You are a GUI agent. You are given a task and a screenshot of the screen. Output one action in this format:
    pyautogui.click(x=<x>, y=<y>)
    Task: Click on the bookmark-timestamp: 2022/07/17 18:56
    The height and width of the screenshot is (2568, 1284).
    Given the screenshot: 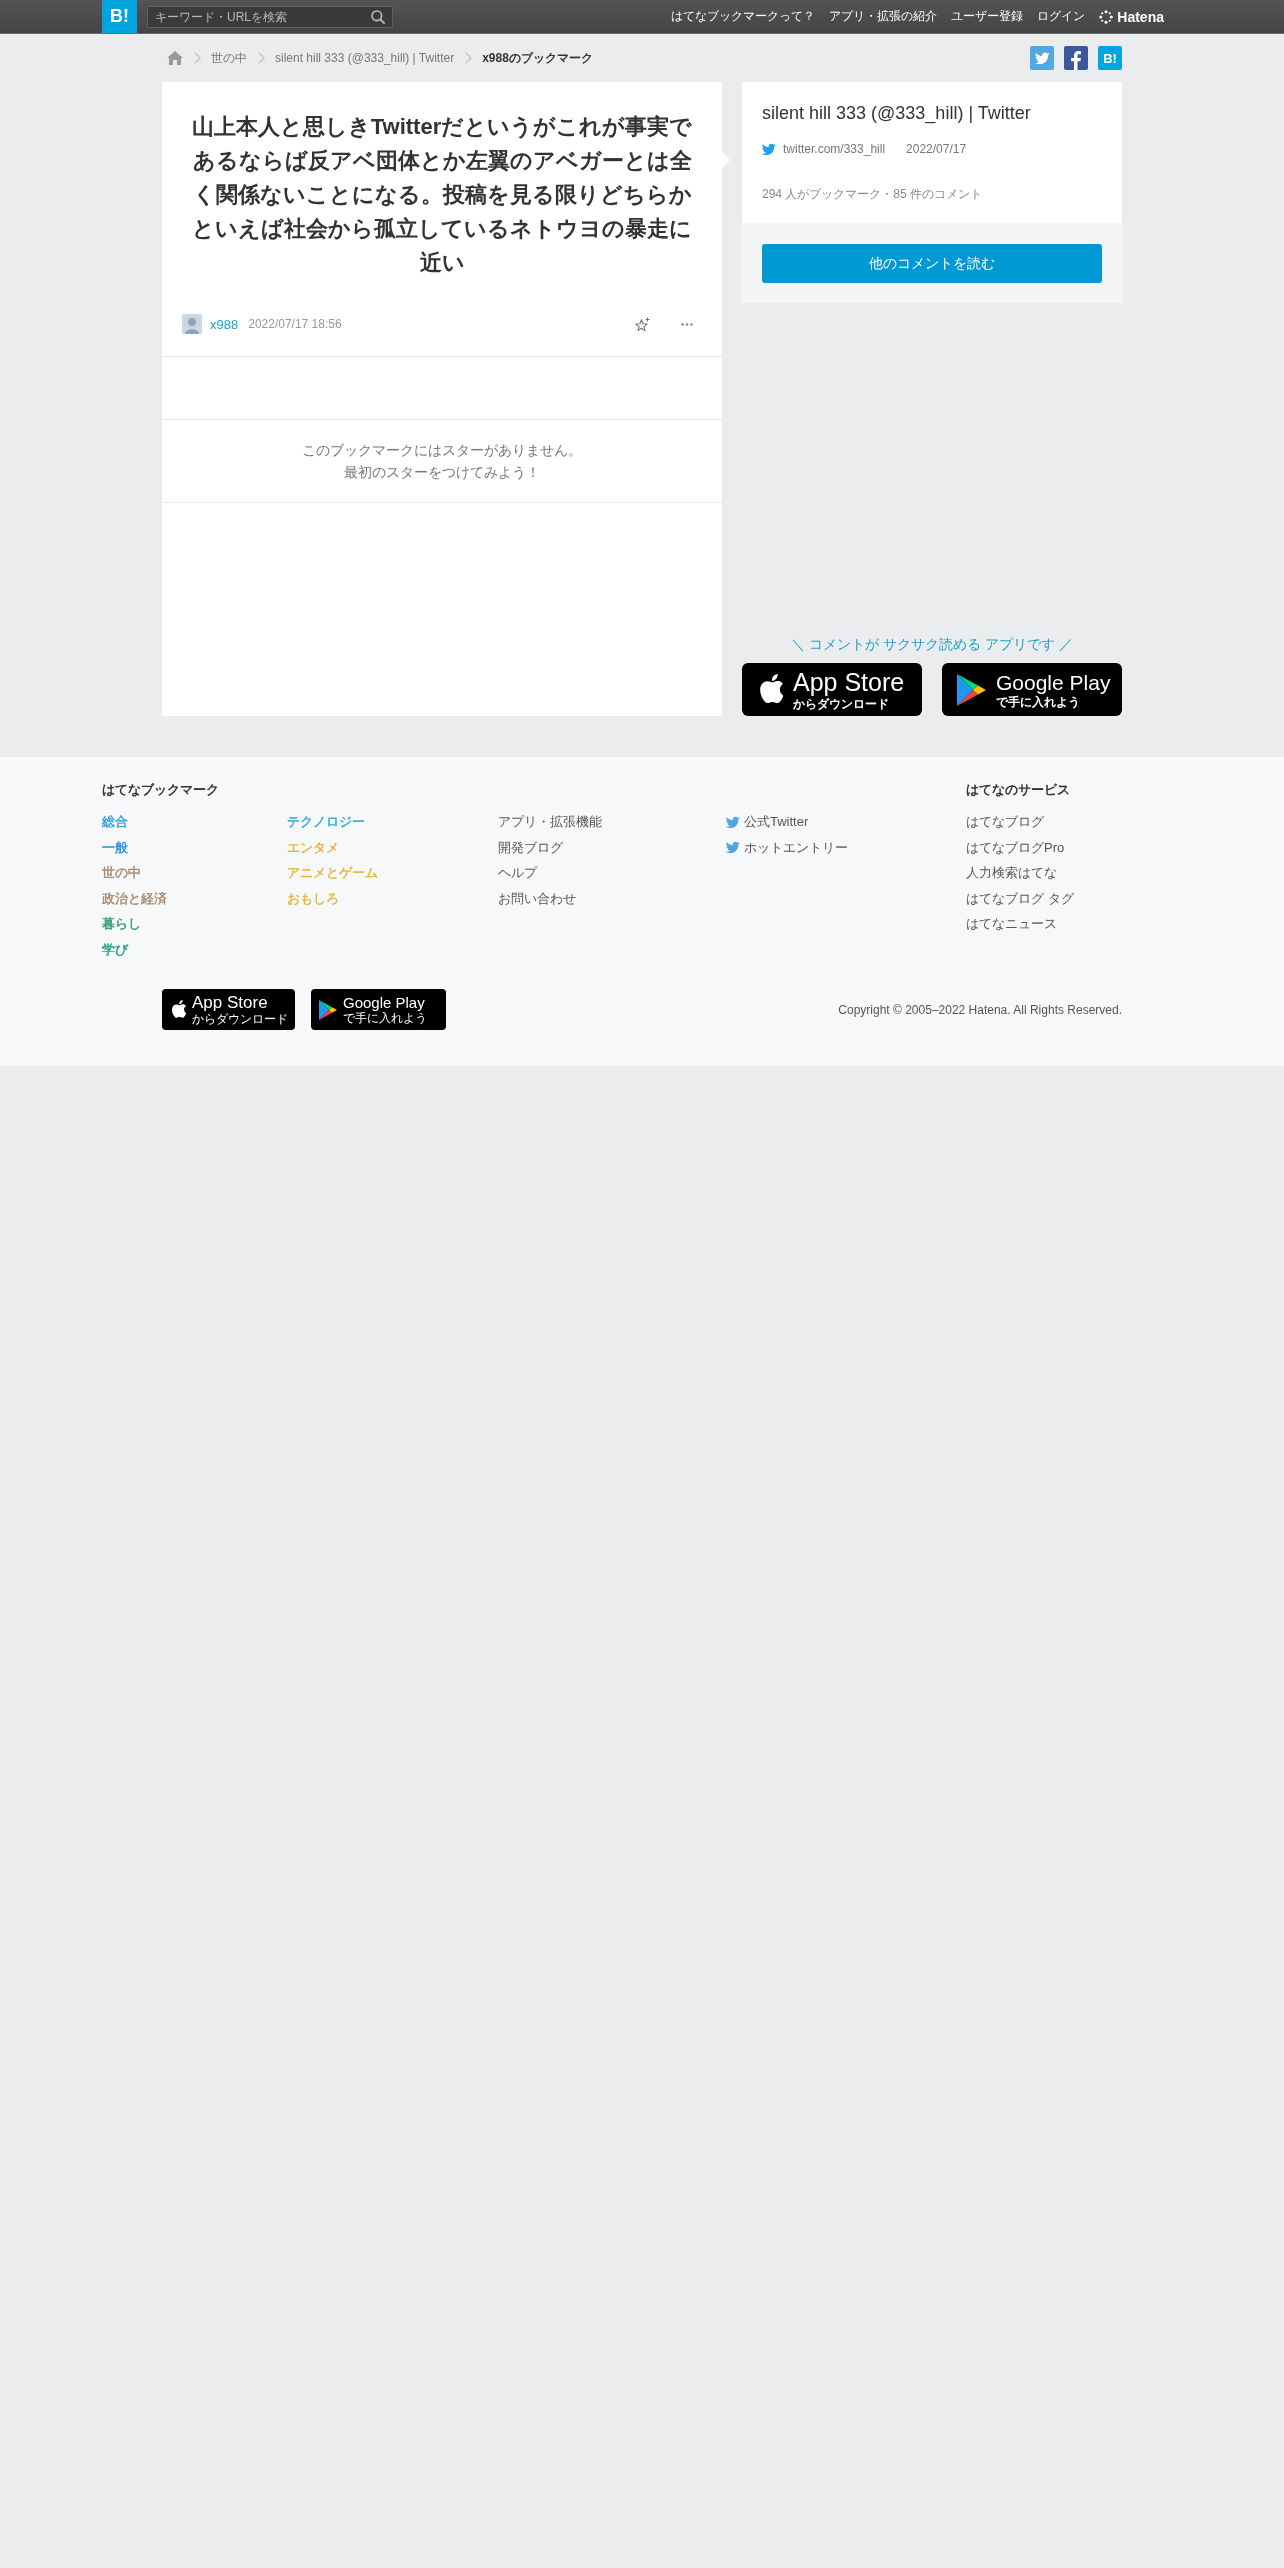 What is the action you would take?
    pyautogui.click(x=295, y=324)
    